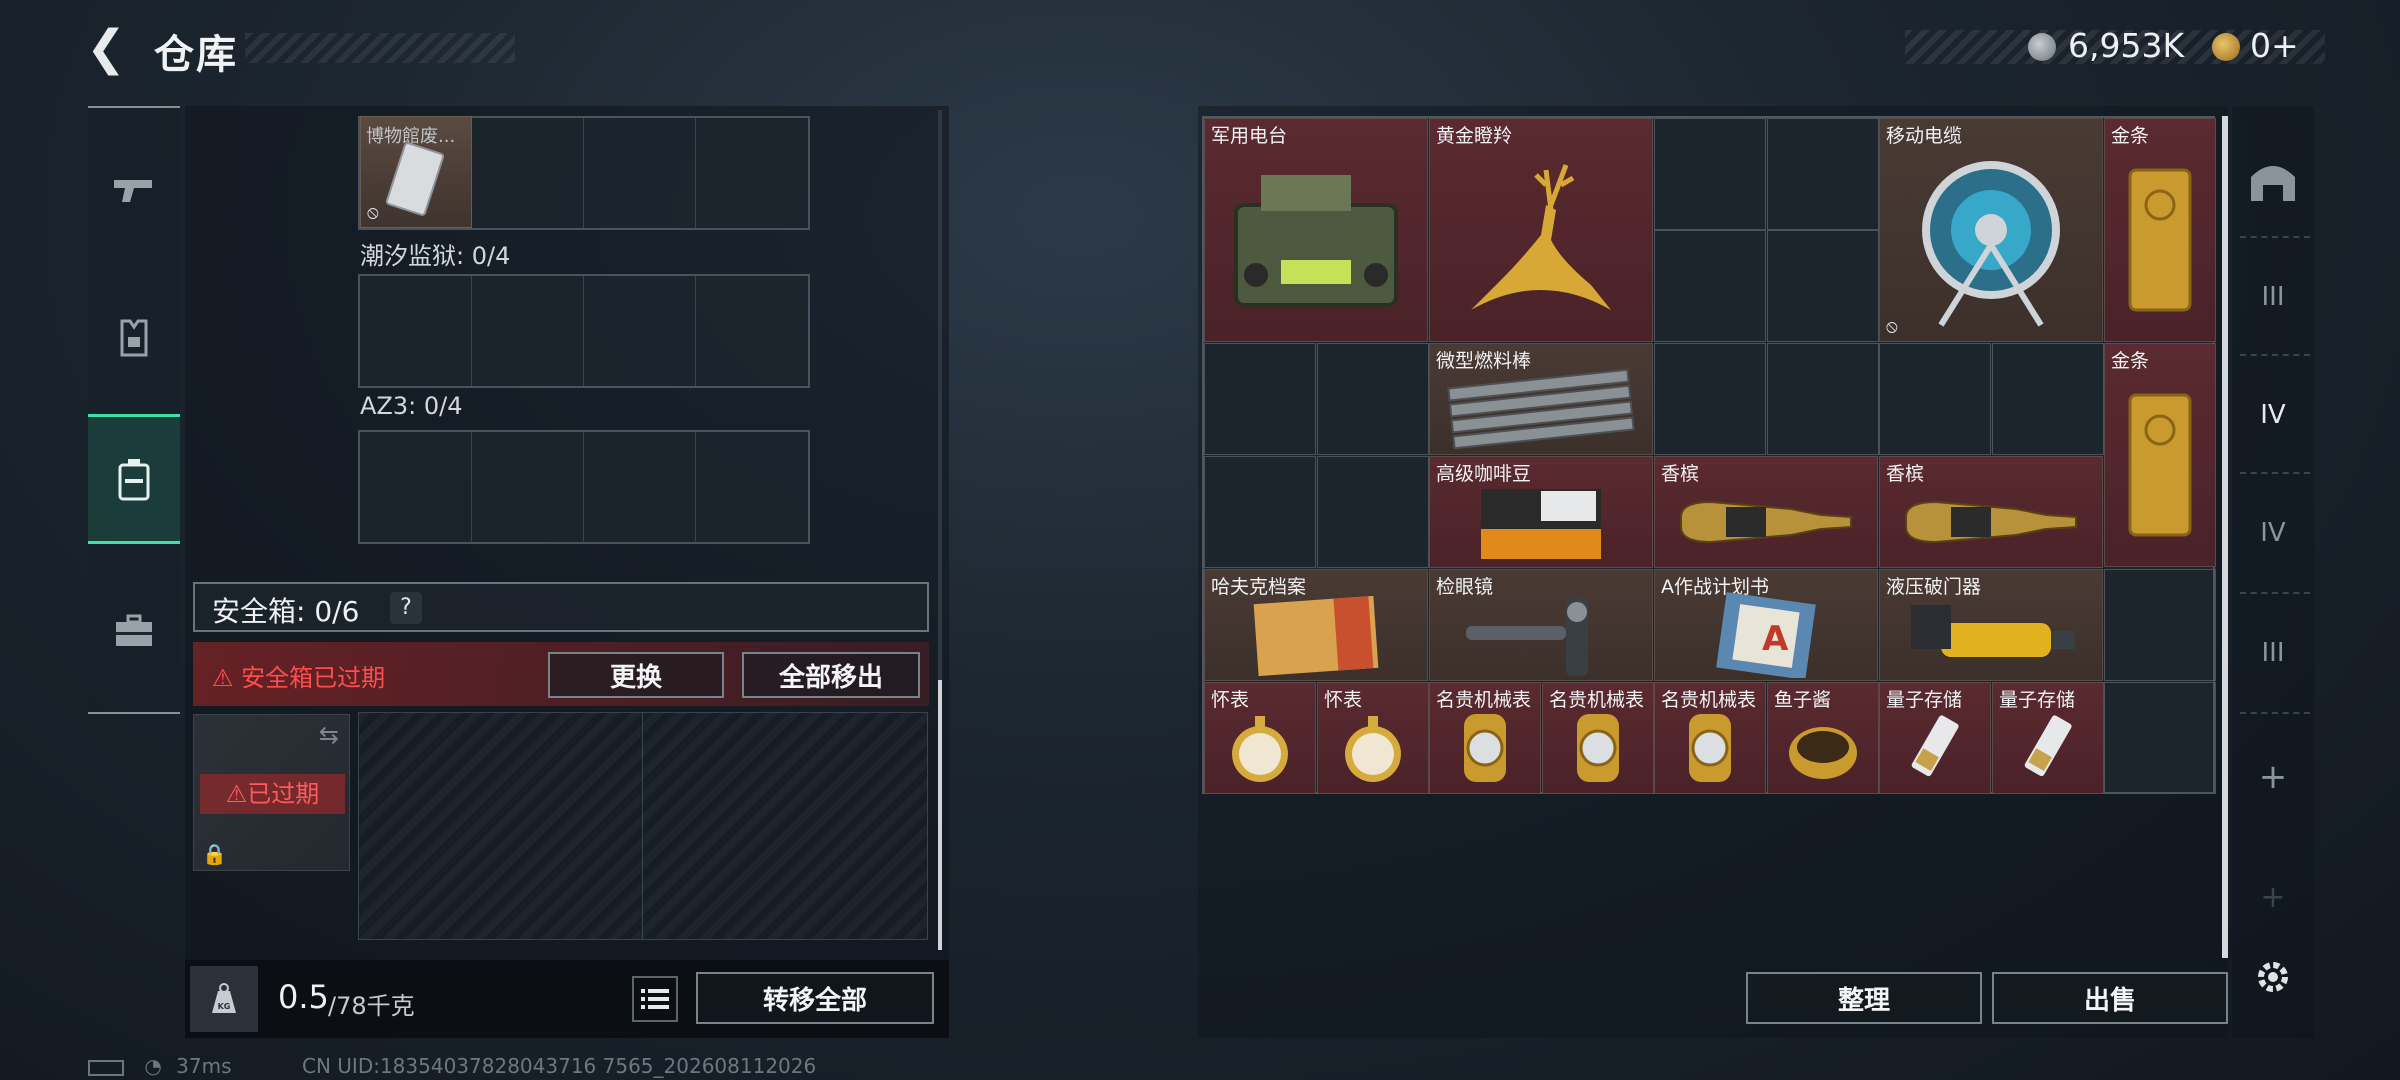 The width and height of the screenshot is (2400, 1080). I want to click on battery-icon, so click(106, 1067).